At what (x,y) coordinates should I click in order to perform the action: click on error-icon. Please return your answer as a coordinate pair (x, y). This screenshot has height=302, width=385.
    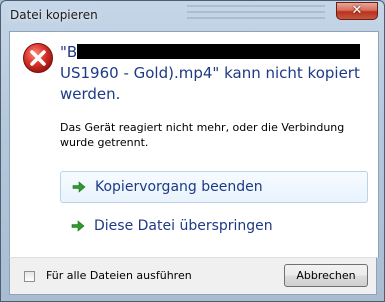
    Looking at the image, I should click on (38, 58).